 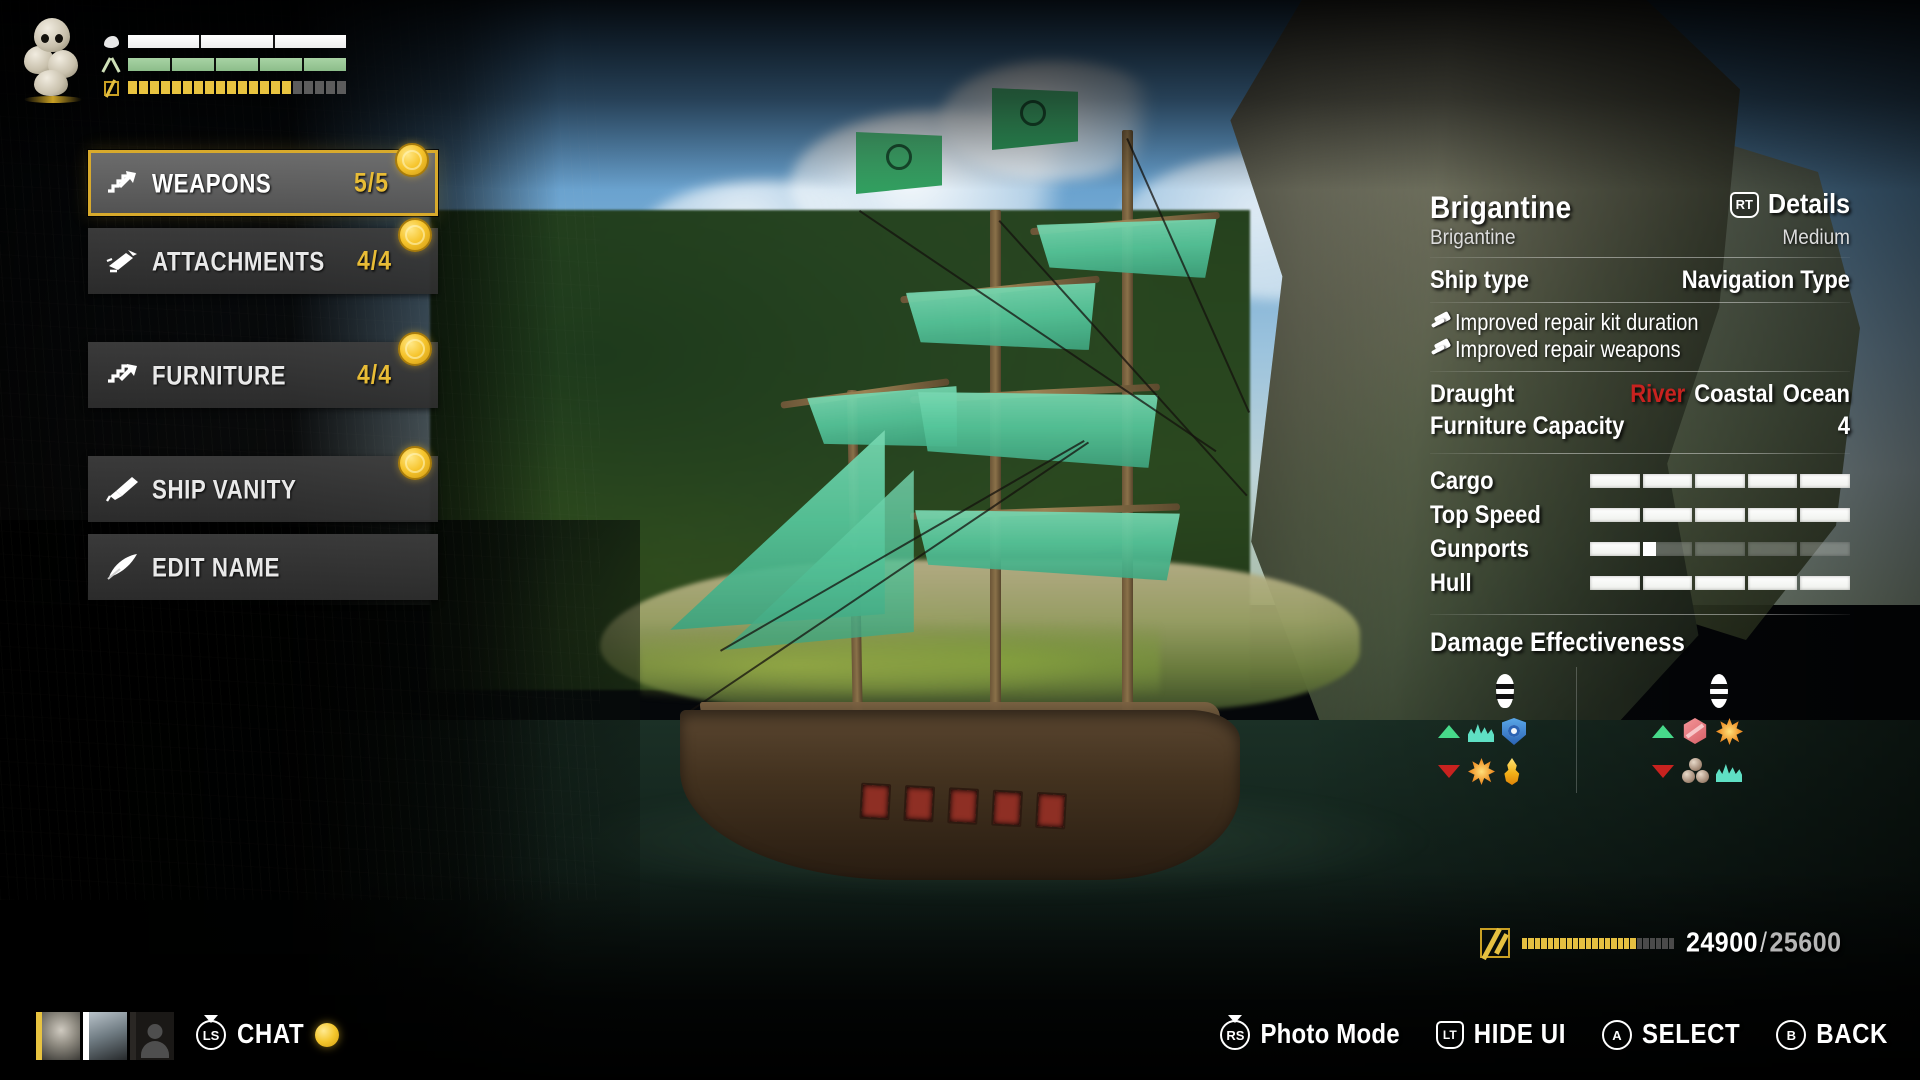 What do you see at coordinates (1816, 393) in the screenshot?
I see `draught-option-ocean: Ocean` at bounding box center [1816, 393].